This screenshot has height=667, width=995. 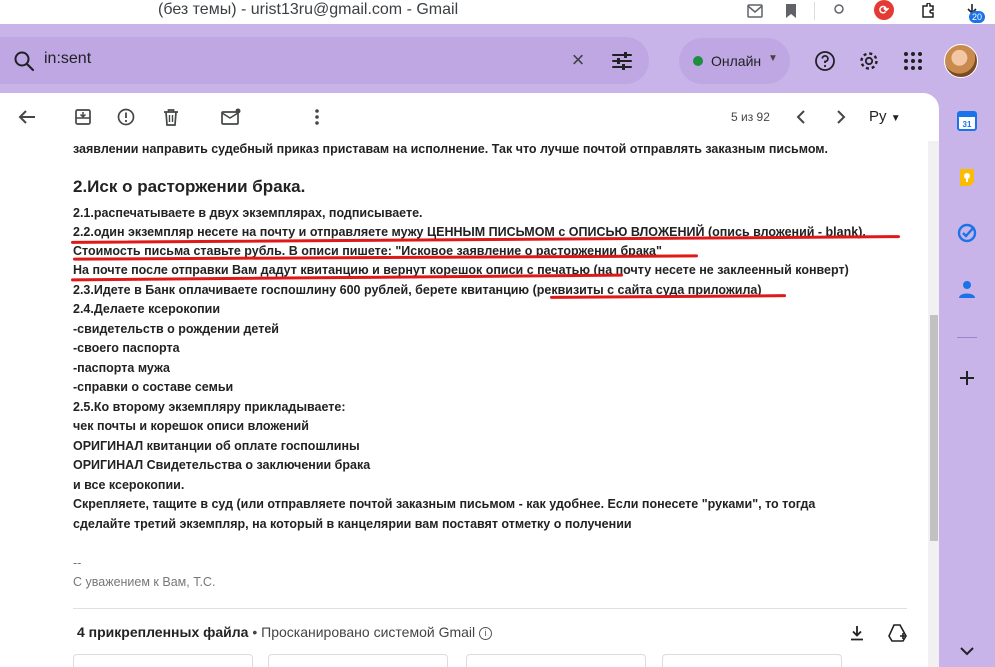 I want to click on message-line: ОРИГИНАЛ квитанции об оплате госпошлины, so click(x=216, y=446).